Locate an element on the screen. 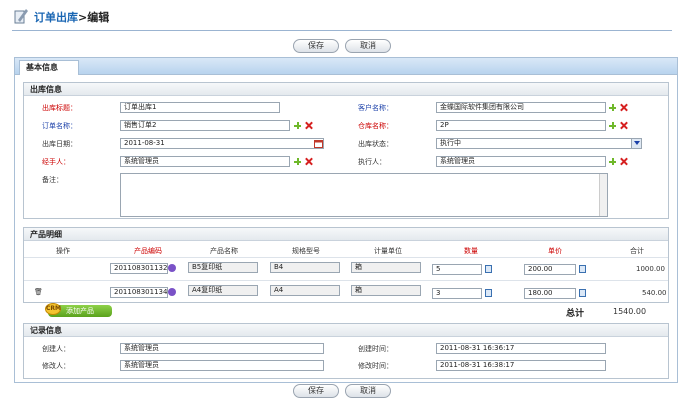  modifier-label: 修改人： is located at coordinates (56, 366).